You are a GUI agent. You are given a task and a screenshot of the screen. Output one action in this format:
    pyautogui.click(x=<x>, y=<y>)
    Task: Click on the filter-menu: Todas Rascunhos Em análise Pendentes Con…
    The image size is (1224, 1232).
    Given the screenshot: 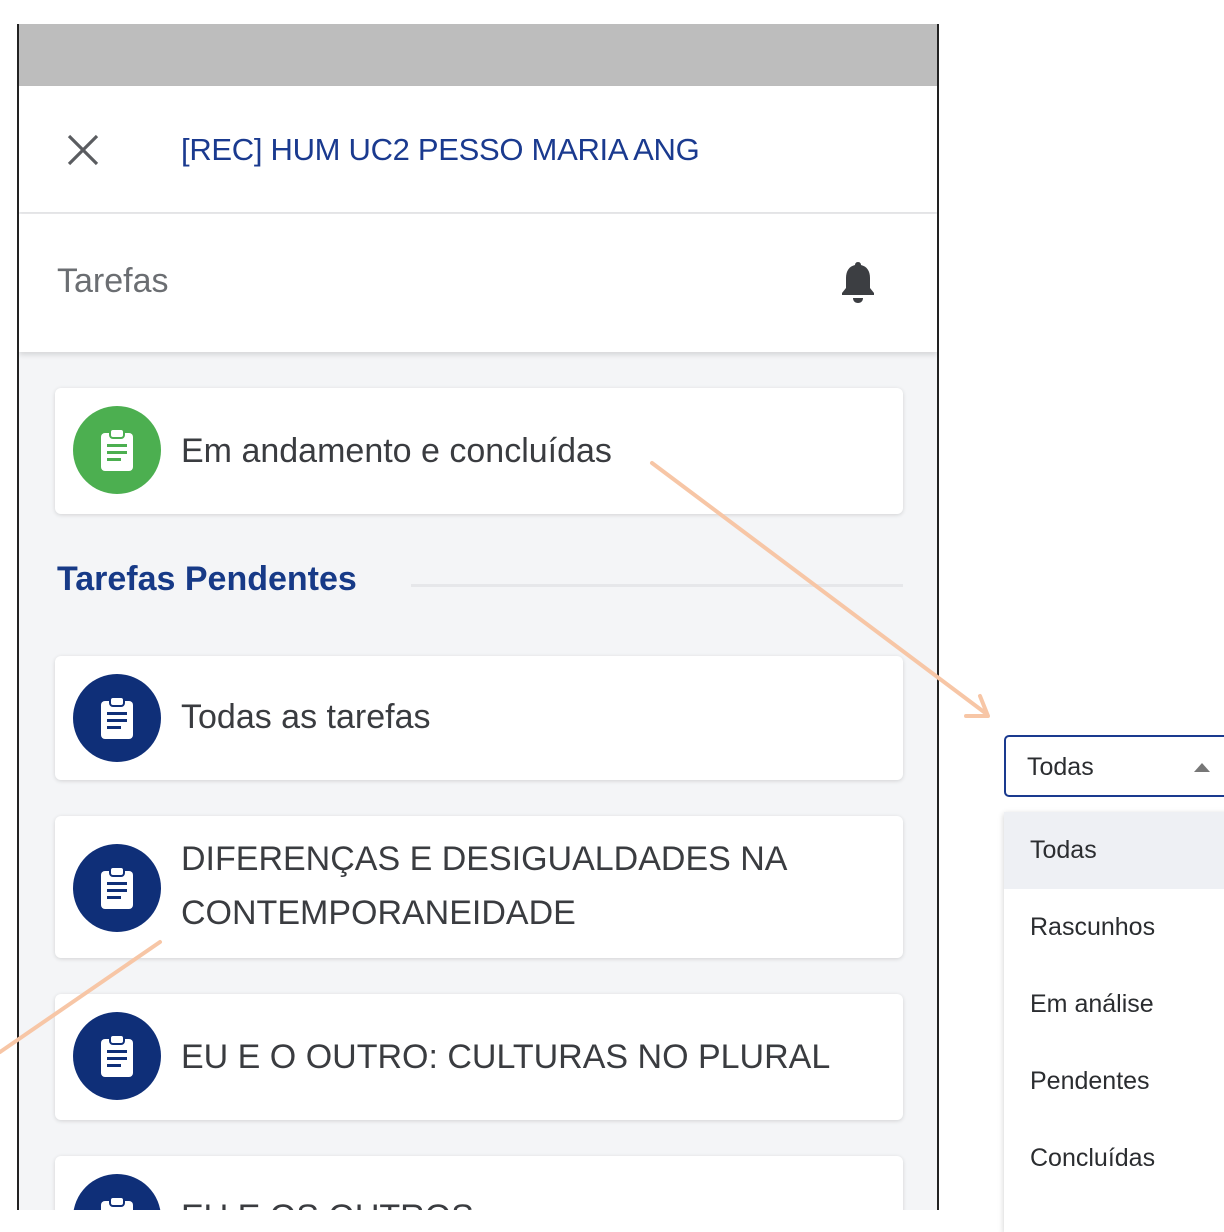 What is the action you would take?
    pyautogui.click(x=1114, y=1022)
    